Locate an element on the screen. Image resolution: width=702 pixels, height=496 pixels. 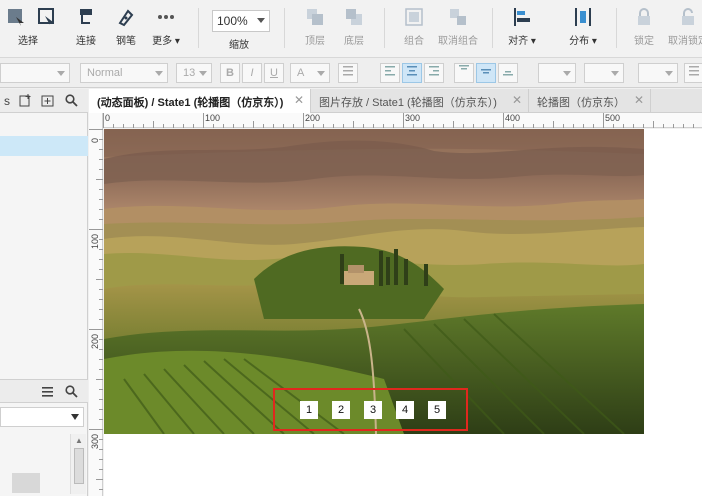
align-label: 对齐 ▾ is located at coordinates (522, 41).